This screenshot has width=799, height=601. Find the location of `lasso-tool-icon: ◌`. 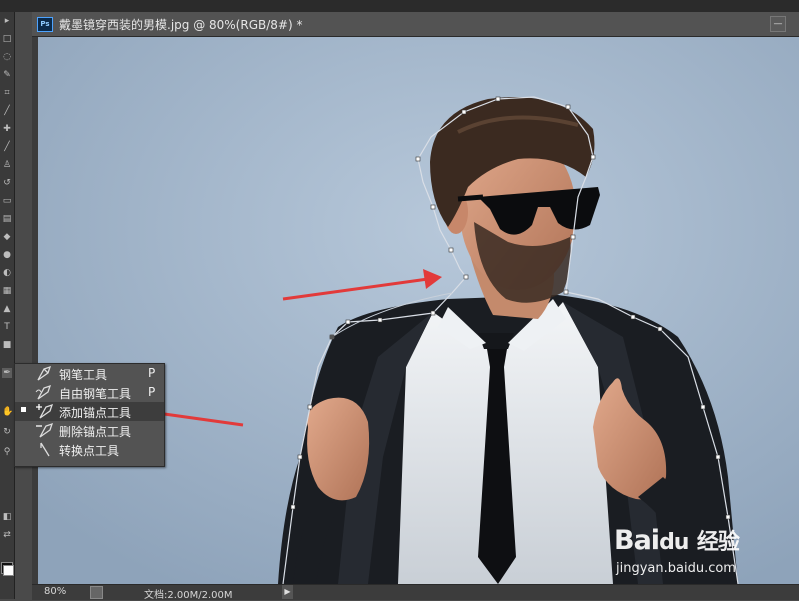

lasso-tool-icon: ◌ is located at coordinates (7, 57).